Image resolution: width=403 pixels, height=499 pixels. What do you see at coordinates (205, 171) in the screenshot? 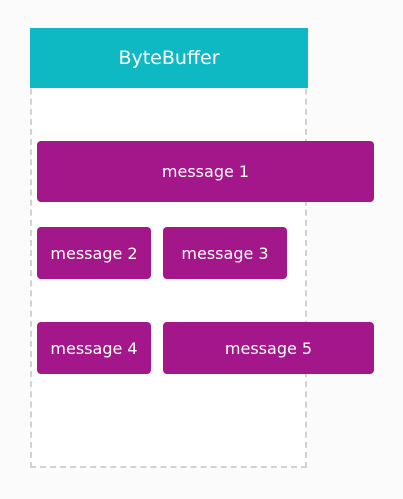
I see `message-block-1: message 1` at bounding box center [205, 171].